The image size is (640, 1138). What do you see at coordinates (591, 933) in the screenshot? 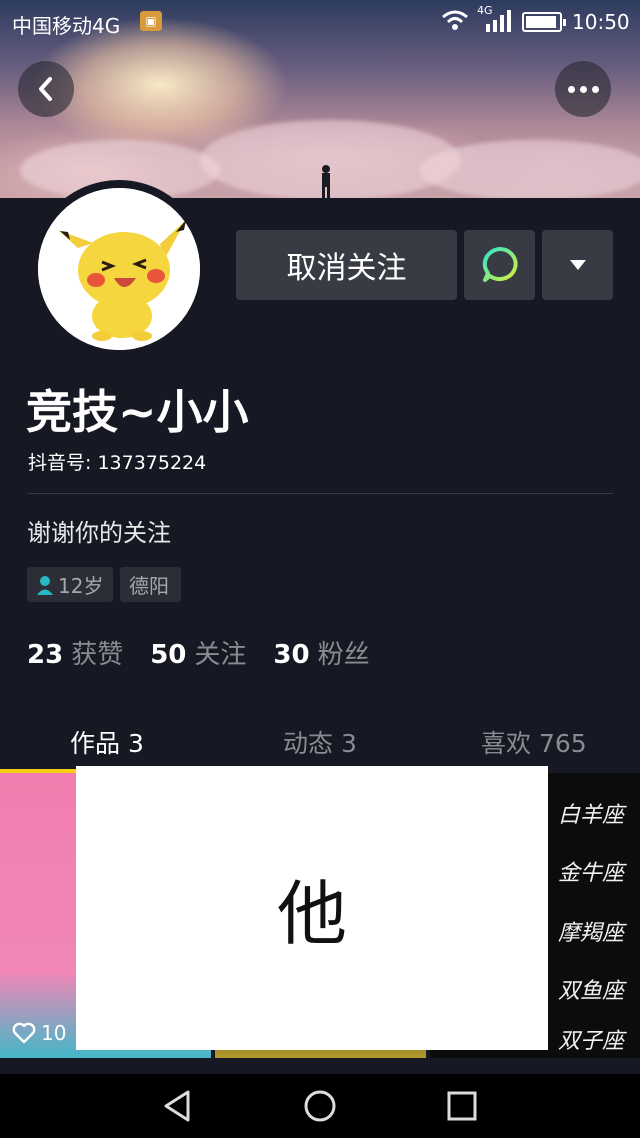
I see `zodiac-label: 摩羯座` at bounding box center [591, 933].